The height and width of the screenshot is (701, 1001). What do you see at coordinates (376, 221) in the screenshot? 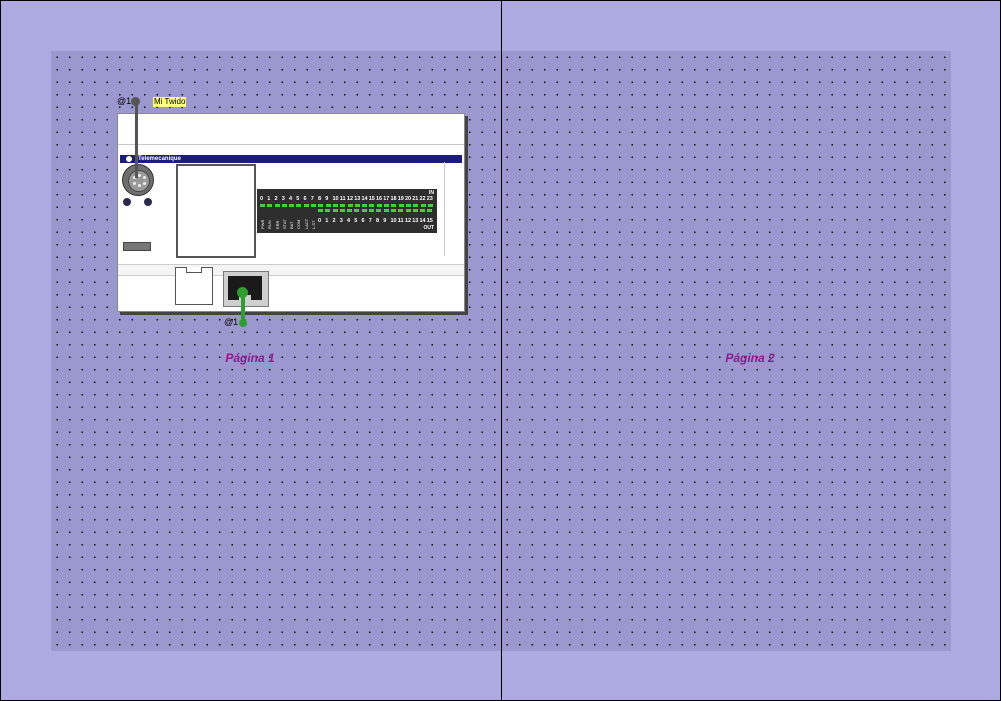
I see `output-number-row: 0 1 2 3 4 5 6 7 8 9 10 11 12 13 14 15` at bounding box center [376, 221].